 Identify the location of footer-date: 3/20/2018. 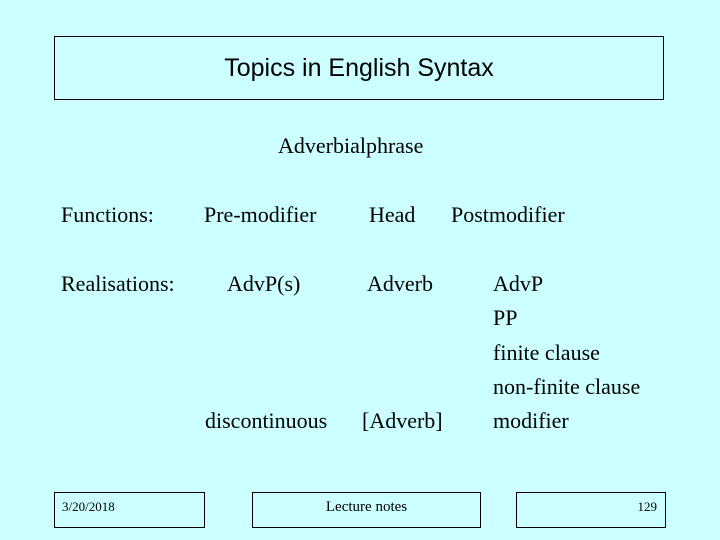
(88, 506).